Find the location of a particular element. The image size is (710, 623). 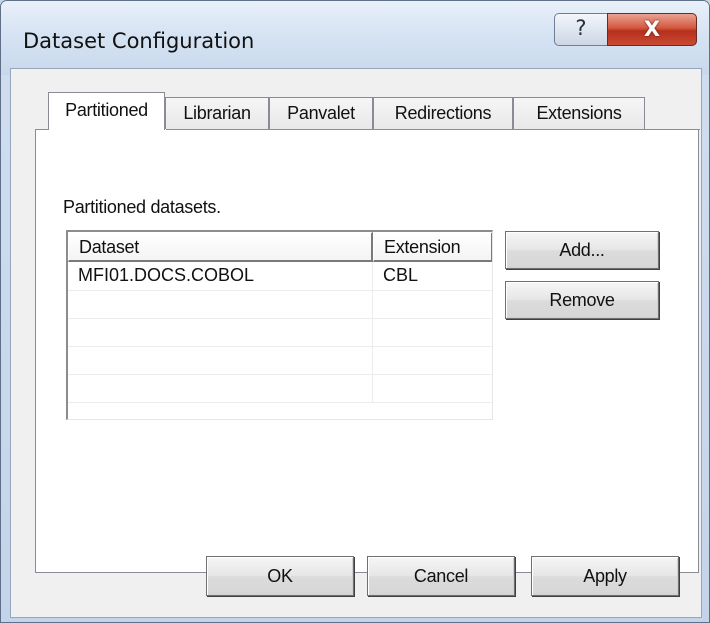

remove-button: Remove is located at coordinates (582, 300).